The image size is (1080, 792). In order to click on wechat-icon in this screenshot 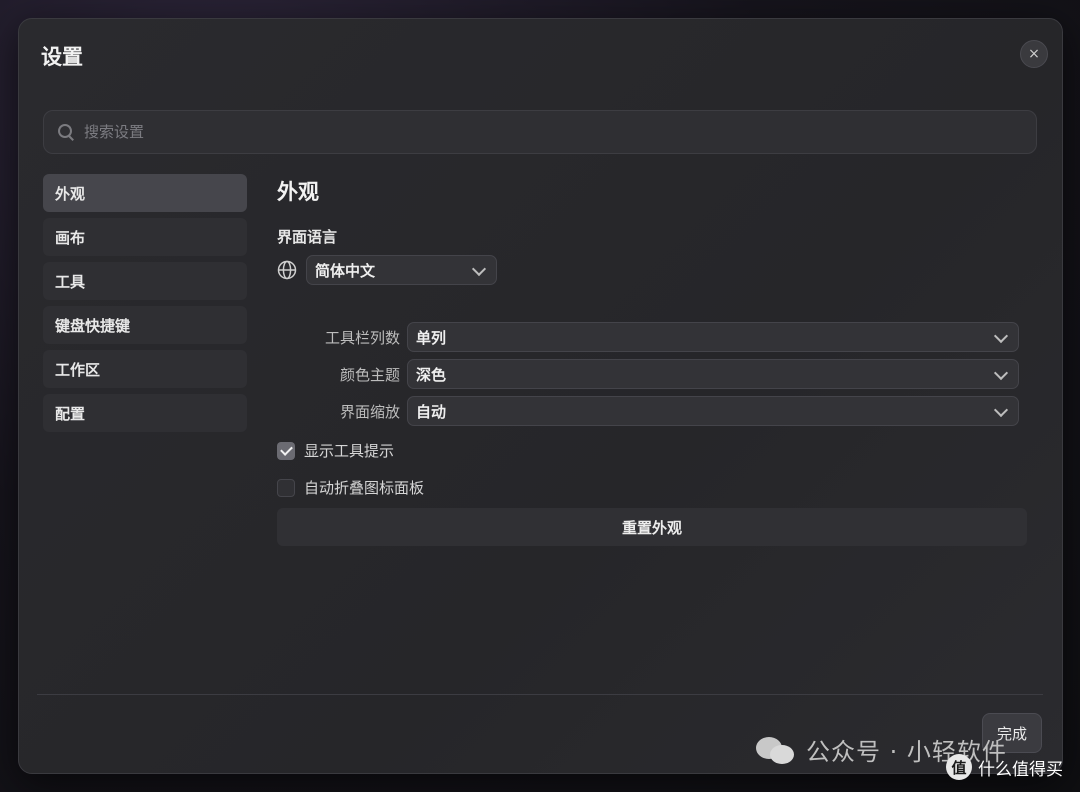, I will do `click(776, 750)`.